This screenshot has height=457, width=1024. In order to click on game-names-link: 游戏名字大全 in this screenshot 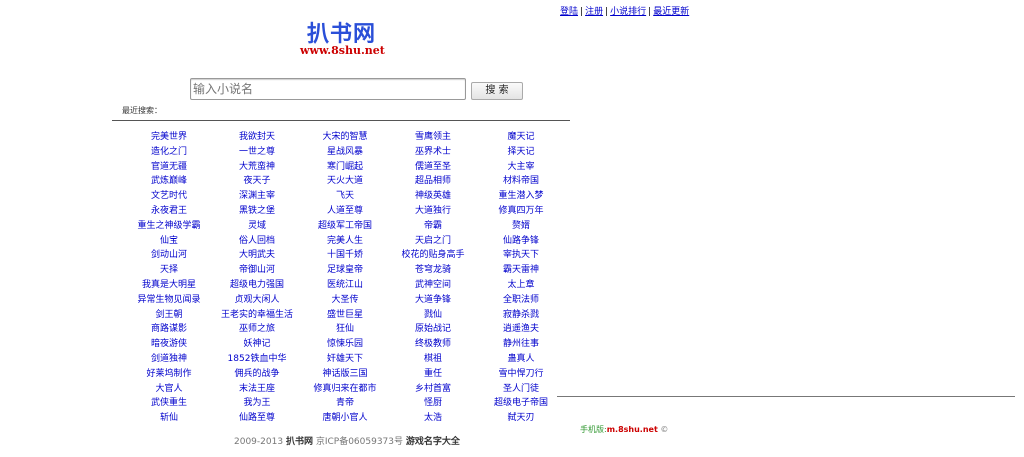, I will do `click(433, 442)`.